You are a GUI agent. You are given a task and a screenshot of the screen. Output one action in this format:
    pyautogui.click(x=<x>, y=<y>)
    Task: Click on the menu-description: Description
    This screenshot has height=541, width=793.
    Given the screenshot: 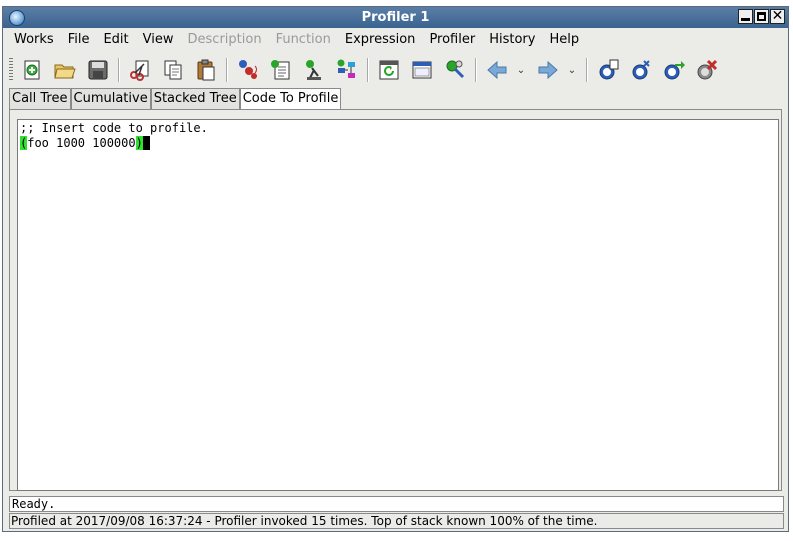 What is the action you would take?
    pyautogui.click(x=225, y=40)
    